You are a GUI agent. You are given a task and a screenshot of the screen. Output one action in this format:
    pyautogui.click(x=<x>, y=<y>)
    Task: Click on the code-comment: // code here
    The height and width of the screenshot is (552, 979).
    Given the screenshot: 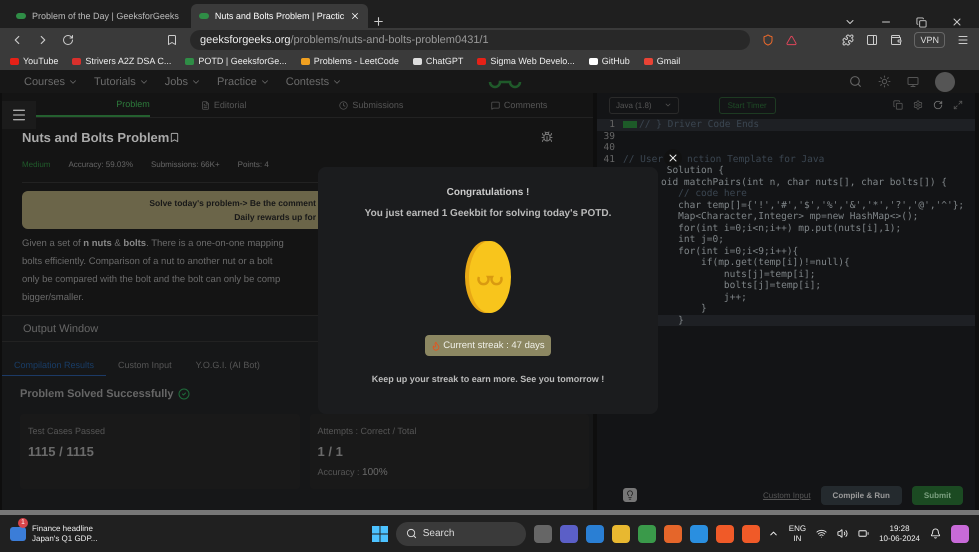 What is the action you would take?
    pyautogui.click(x=712, y=194)
    